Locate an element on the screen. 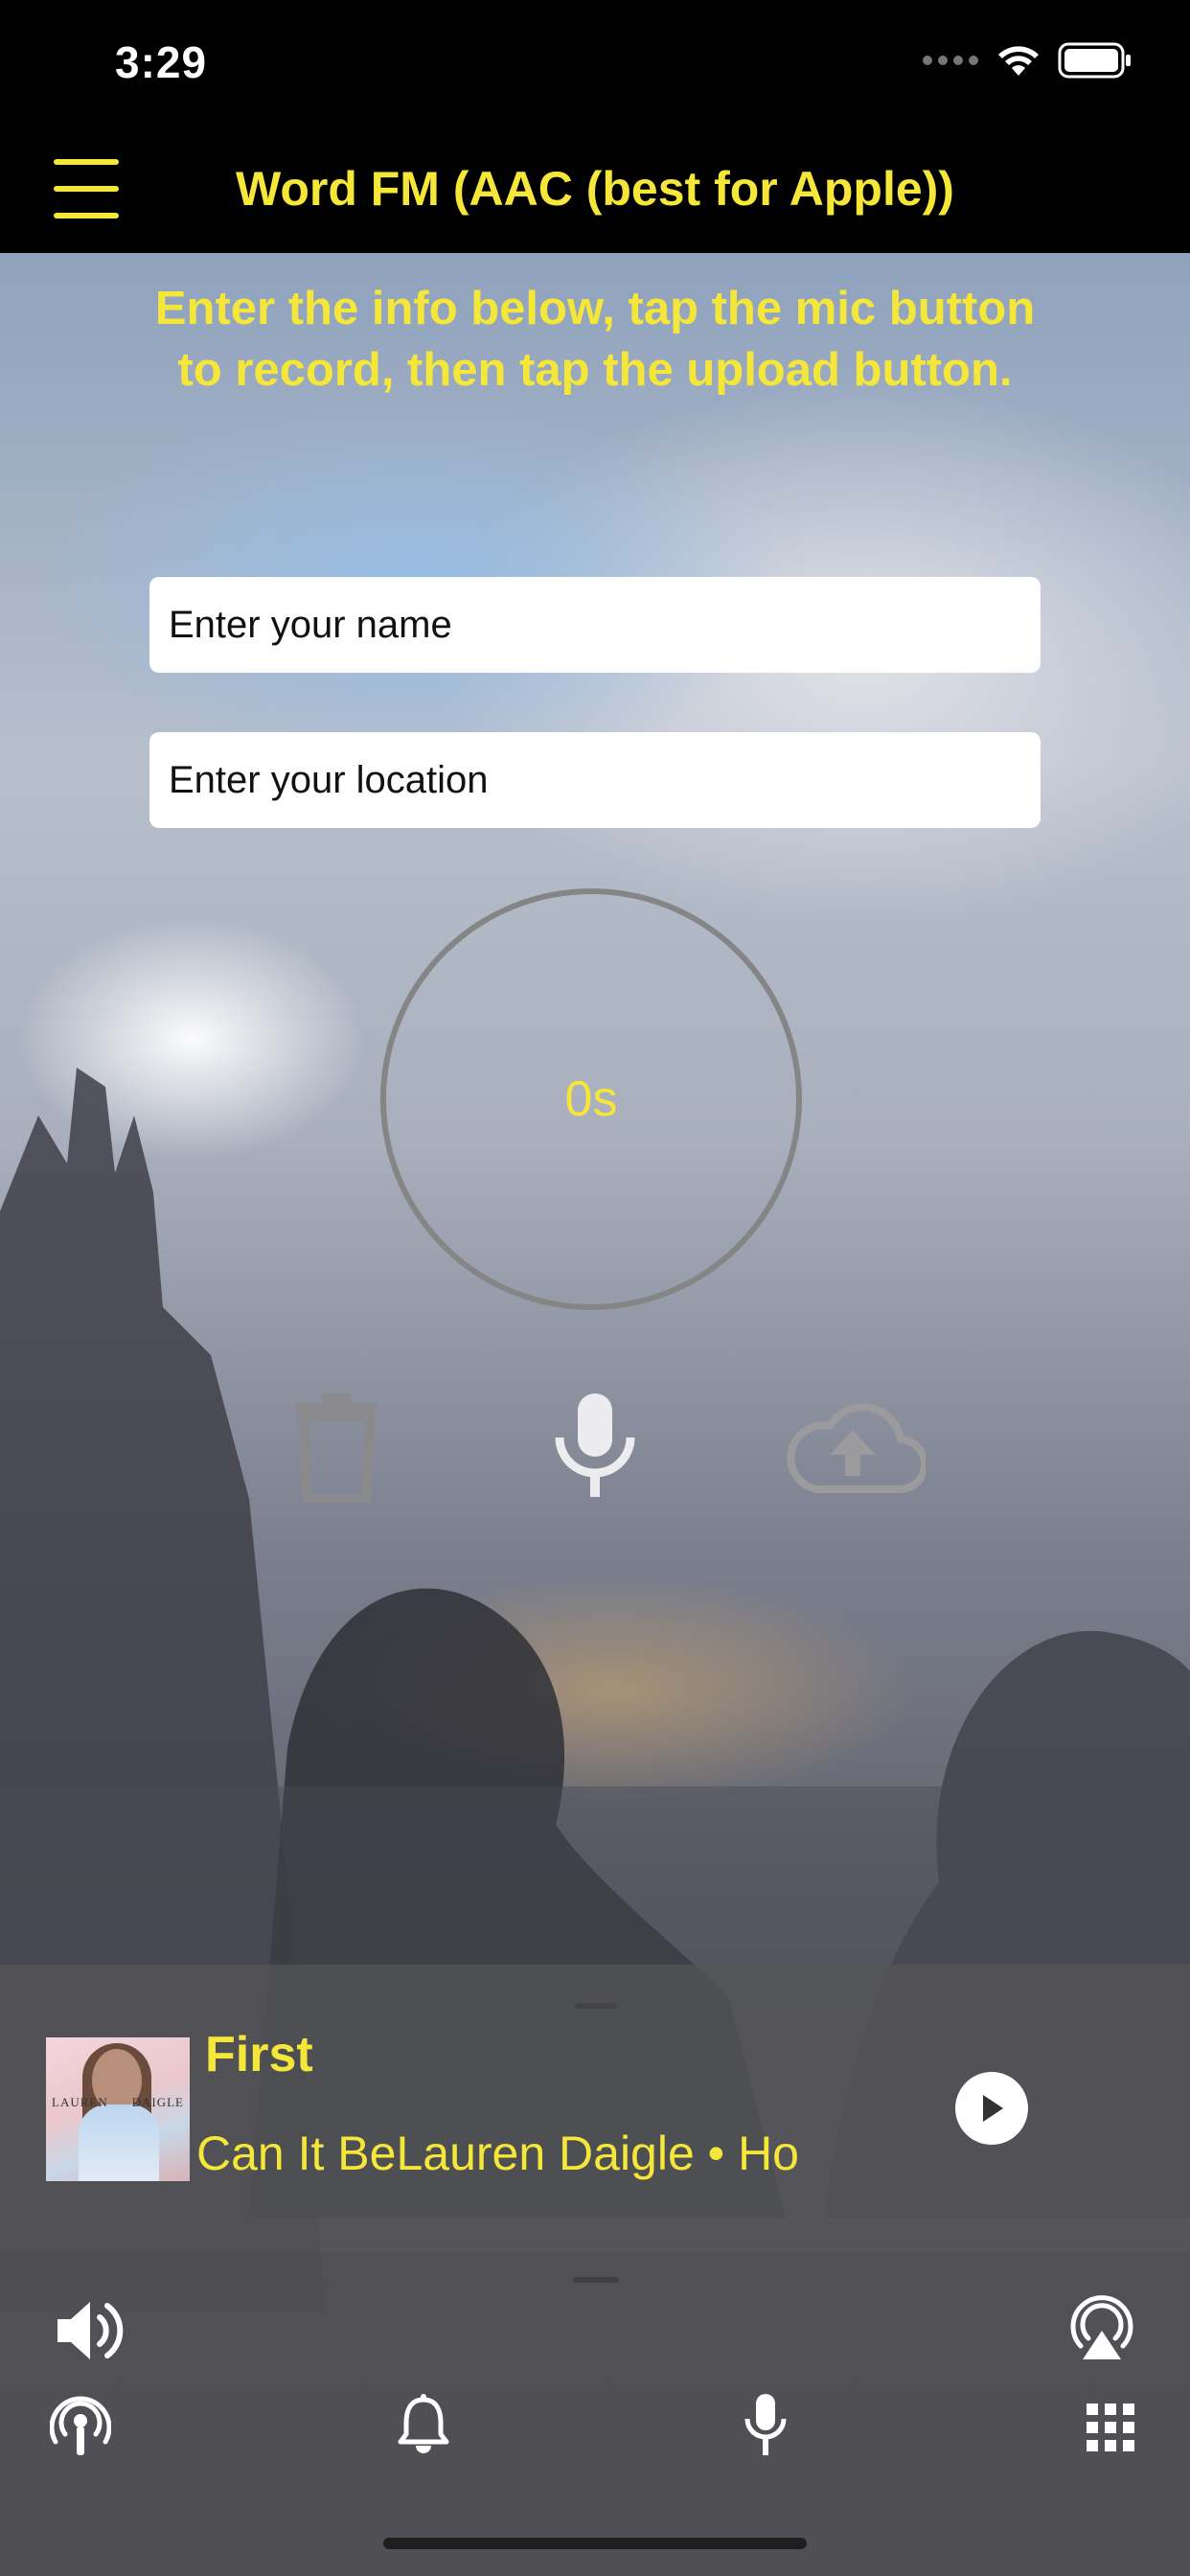 The width and height of the screenshot is (1190, 2576). page-title: Word FM (AAC (best for Apple)) is located at coordinates (595, 189).